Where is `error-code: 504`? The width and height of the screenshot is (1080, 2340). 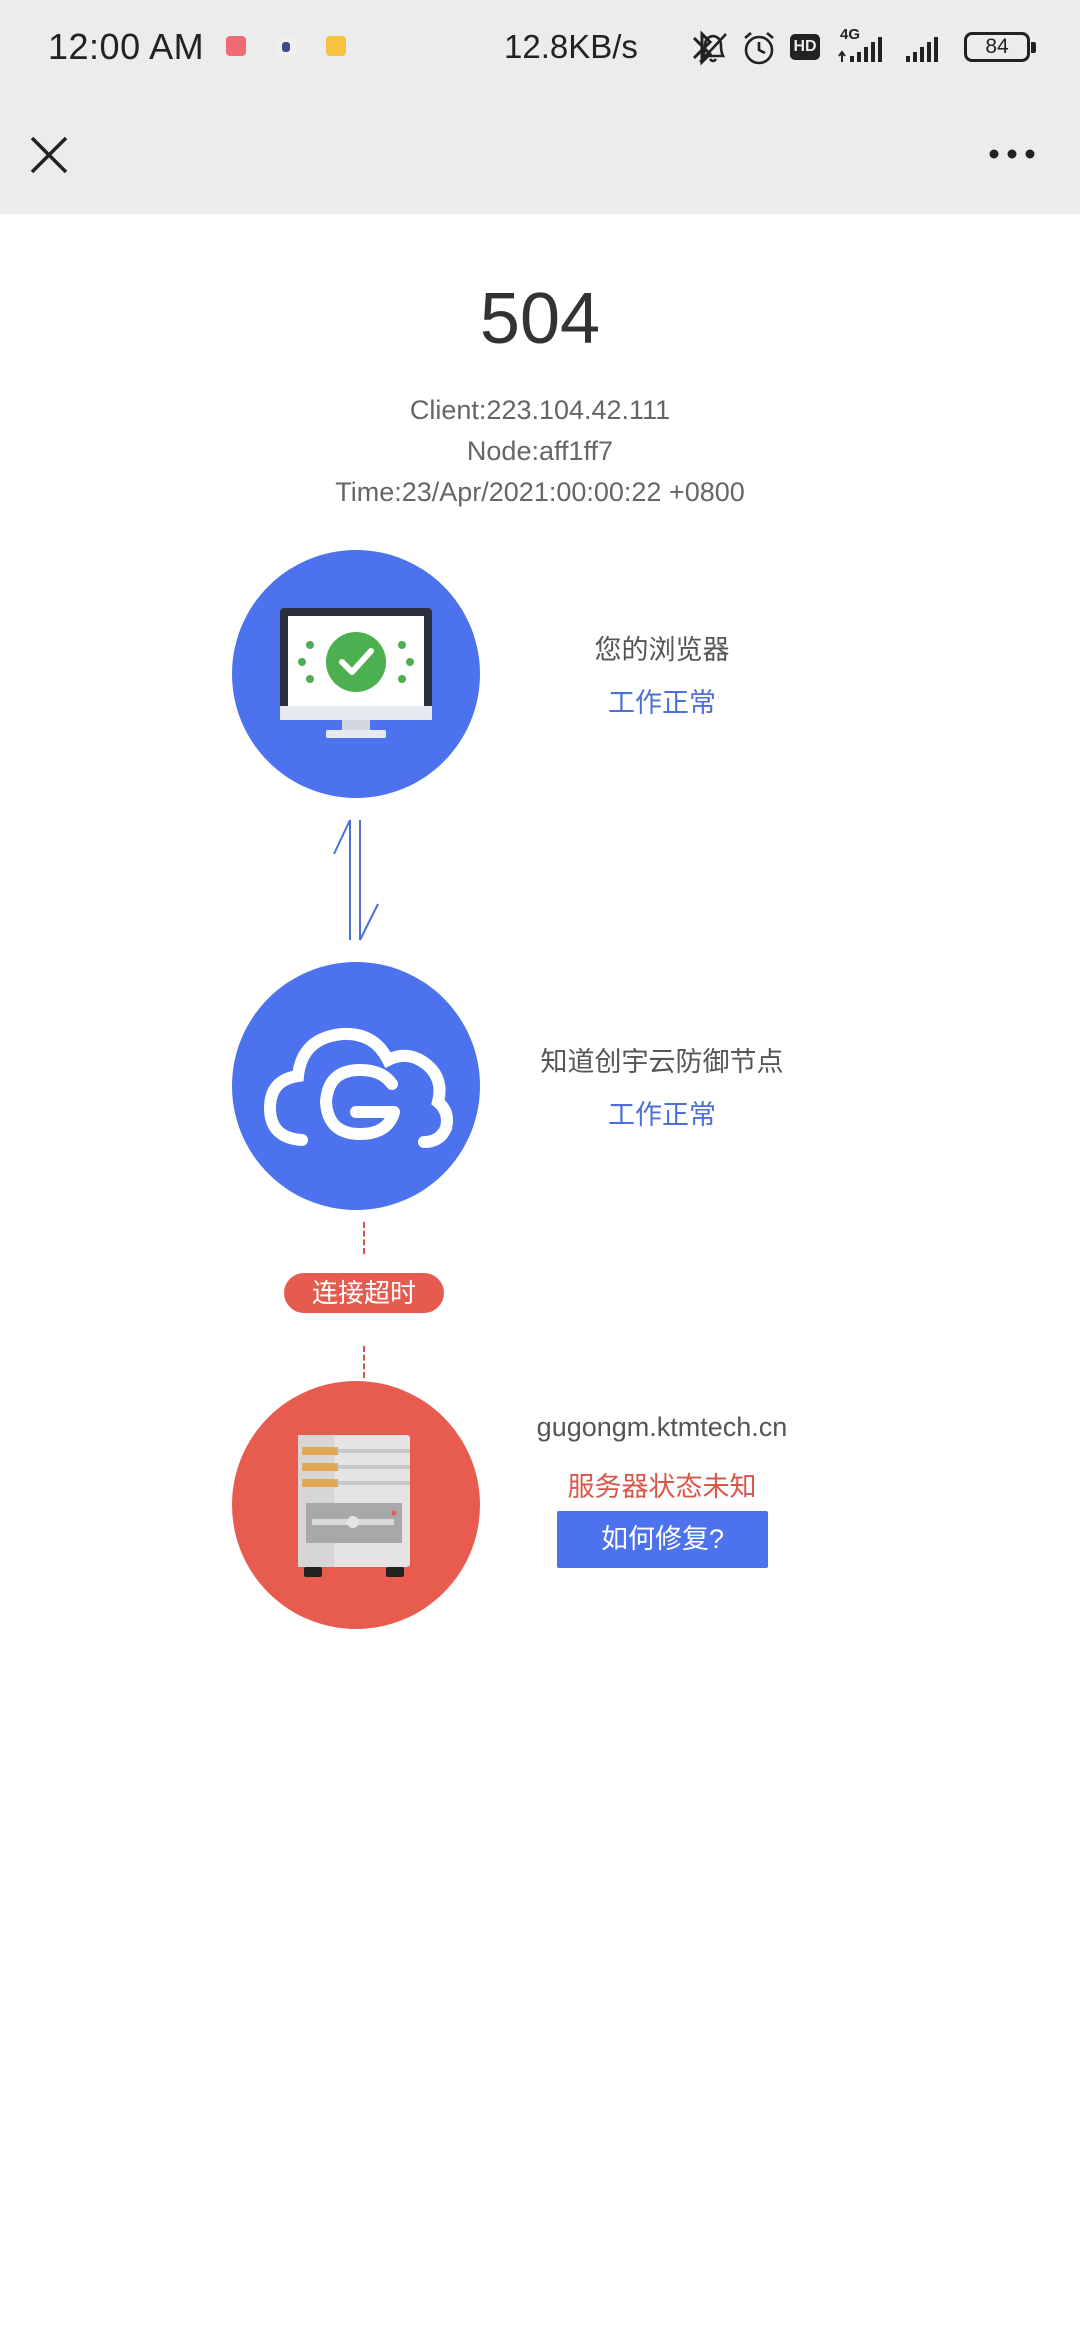 error-code: 504 is located at coordinates (540, 319).